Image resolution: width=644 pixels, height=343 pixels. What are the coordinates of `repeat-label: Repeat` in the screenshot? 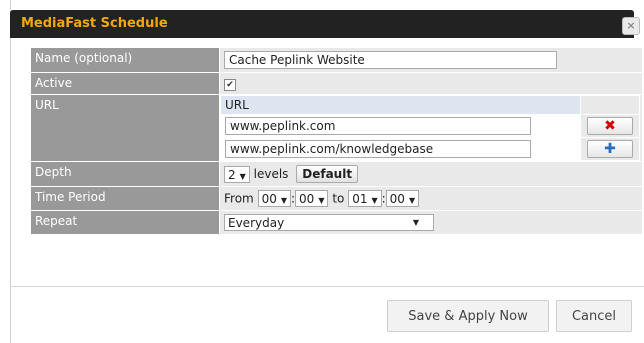 It's located at (125, 222).